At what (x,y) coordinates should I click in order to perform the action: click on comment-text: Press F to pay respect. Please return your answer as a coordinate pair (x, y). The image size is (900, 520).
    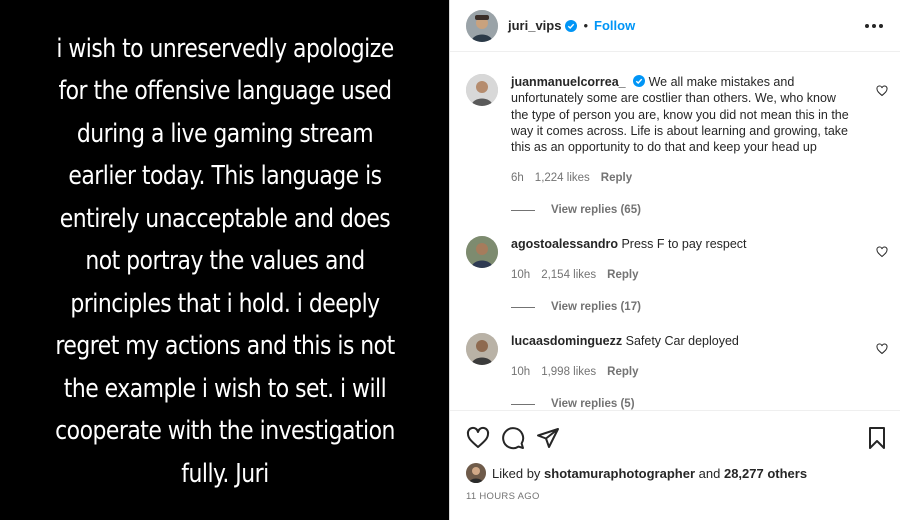
    Looking at the image, I should click on (684, 244).